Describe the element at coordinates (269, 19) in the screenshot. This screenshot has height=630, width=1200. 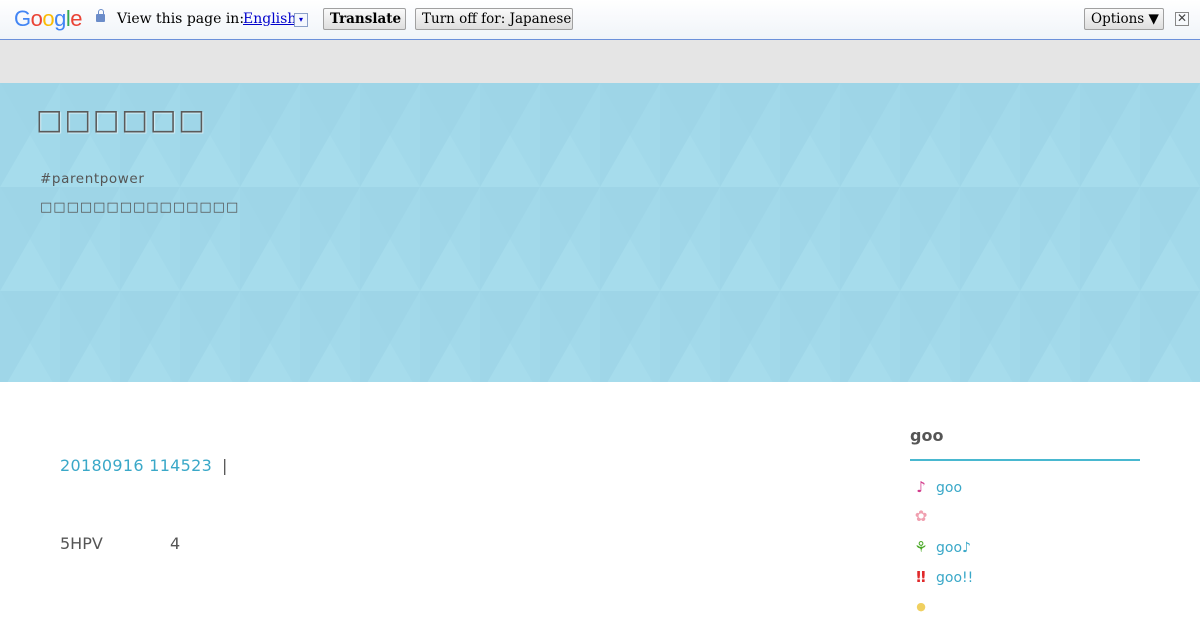
I see `language-select: English` at that location.